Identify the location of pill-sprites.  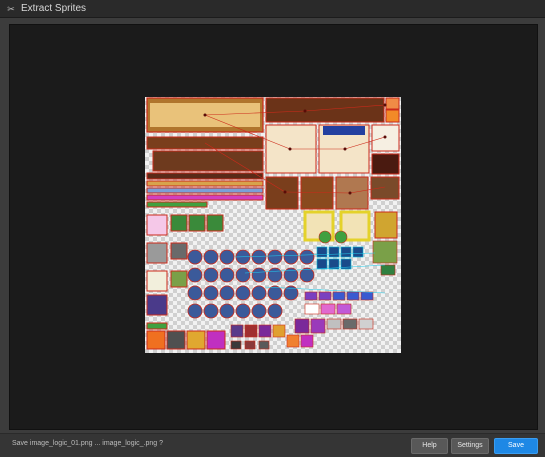
(334, 312).